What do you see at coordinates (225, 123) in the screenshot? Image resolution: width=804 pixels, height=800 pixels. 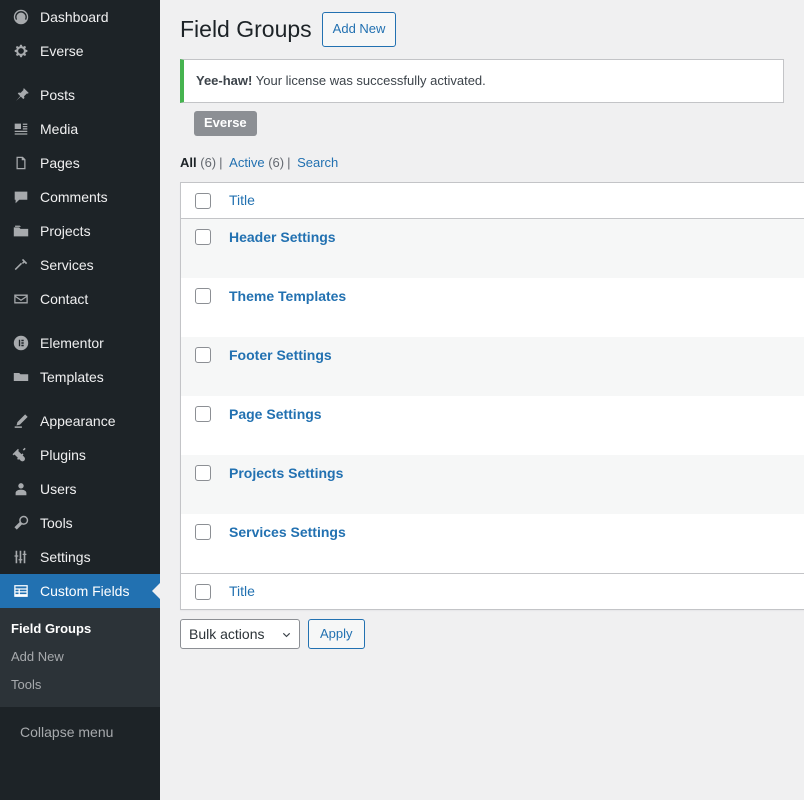 I see `everse-tab-pill: Everse` at bounding box center [225, 123].